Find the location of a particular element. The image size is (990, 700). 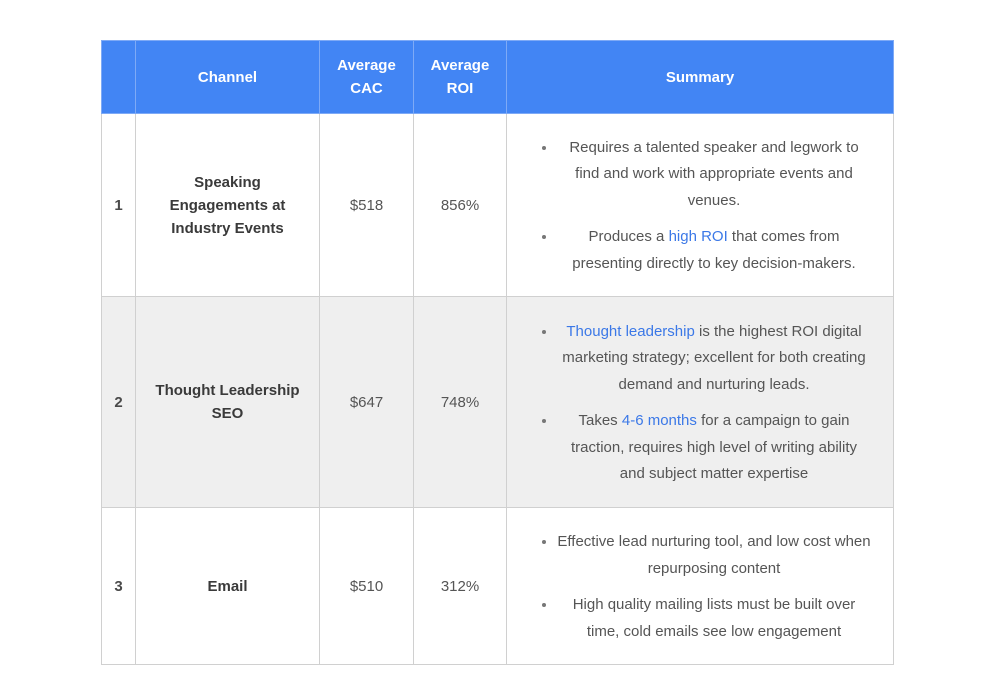

header-rank is located at coordinates (118, 77).